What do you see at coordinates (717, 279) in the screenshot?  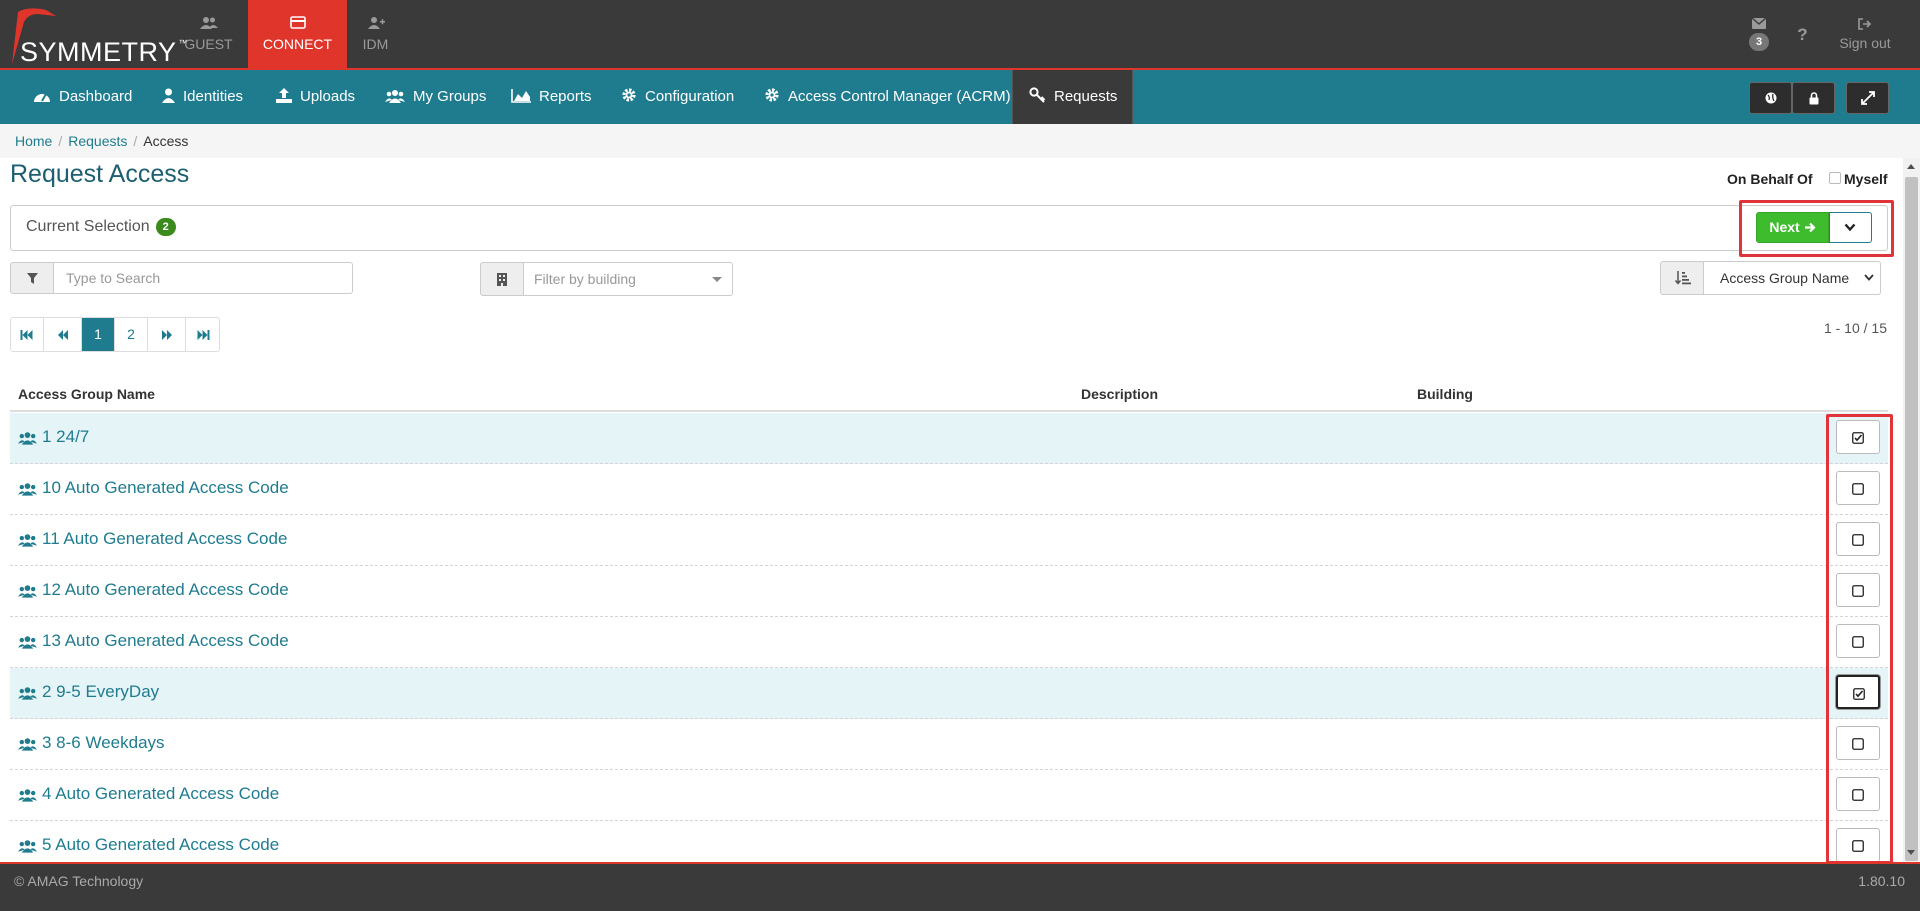 I see `caret-down-icon` at bounding box center [717, 279].